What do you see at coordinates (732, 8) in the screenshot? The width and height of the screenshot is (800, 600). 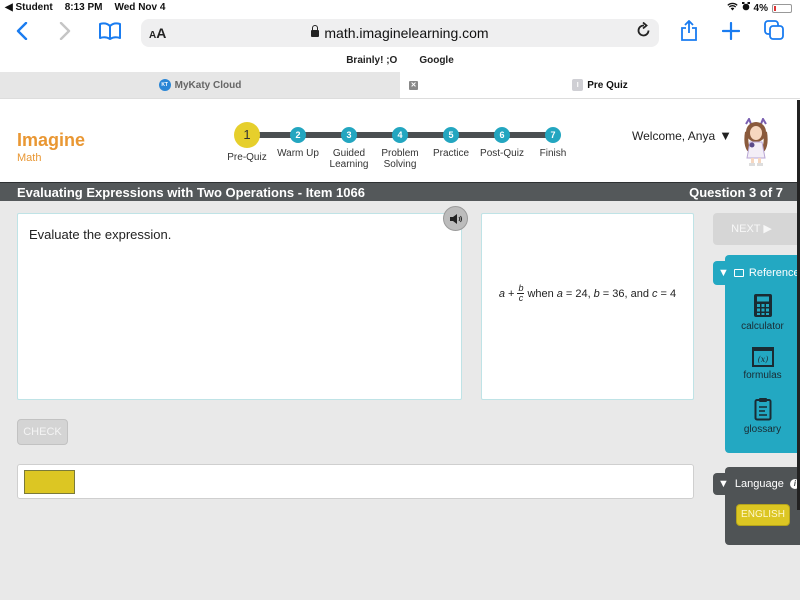 I see `wifi-icon` at bounding box center [732, 8].